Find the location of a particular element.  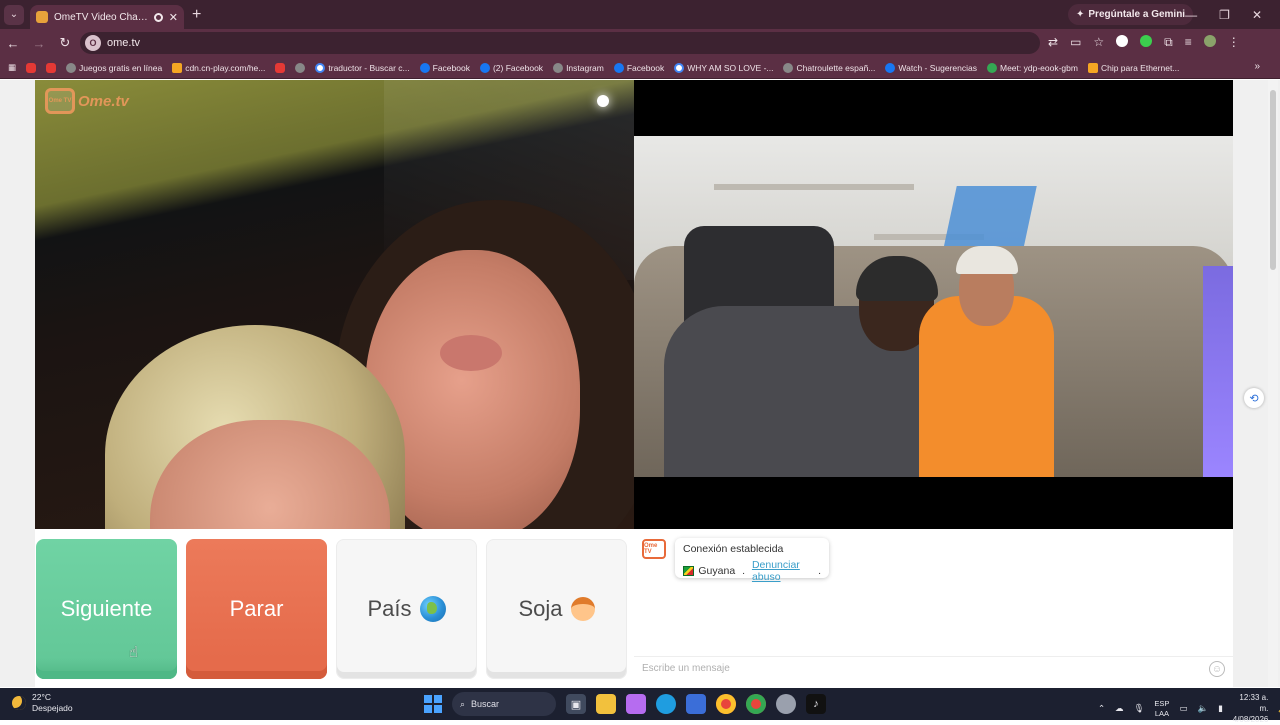

chrome-profile-icon is located at coordinates (756, 704).